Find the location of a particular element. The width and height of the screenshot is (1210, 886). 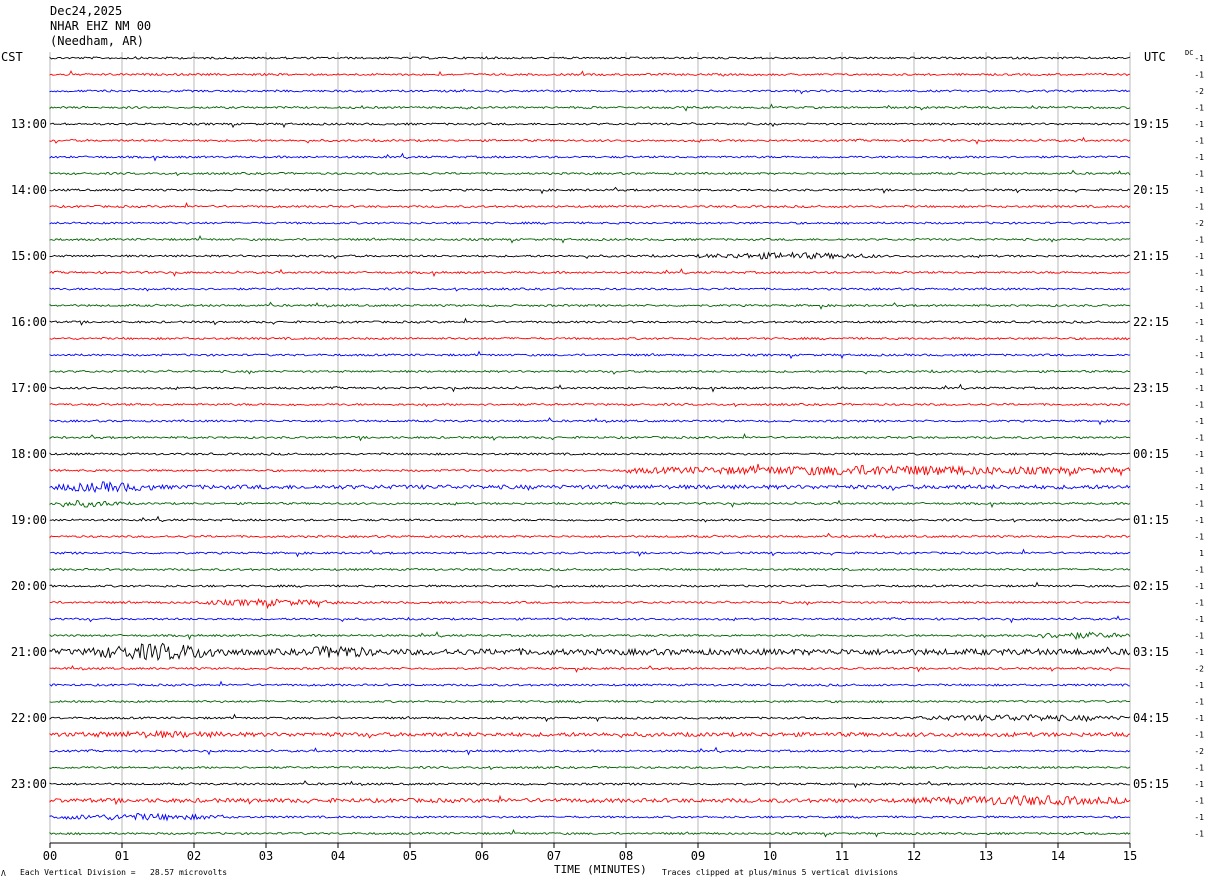

right-hour-label: 23:15 is located at coordinates (1151, 388).